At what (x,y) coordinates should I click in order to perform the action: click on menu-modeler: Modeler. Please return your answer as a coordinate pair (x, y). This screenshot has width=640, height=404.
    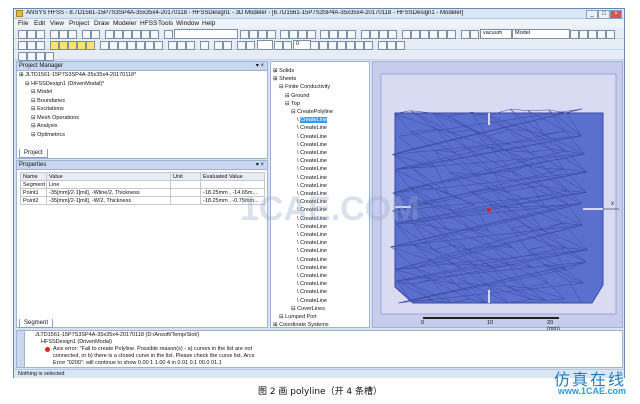
    Looking at the image, I should click on (124, 23).